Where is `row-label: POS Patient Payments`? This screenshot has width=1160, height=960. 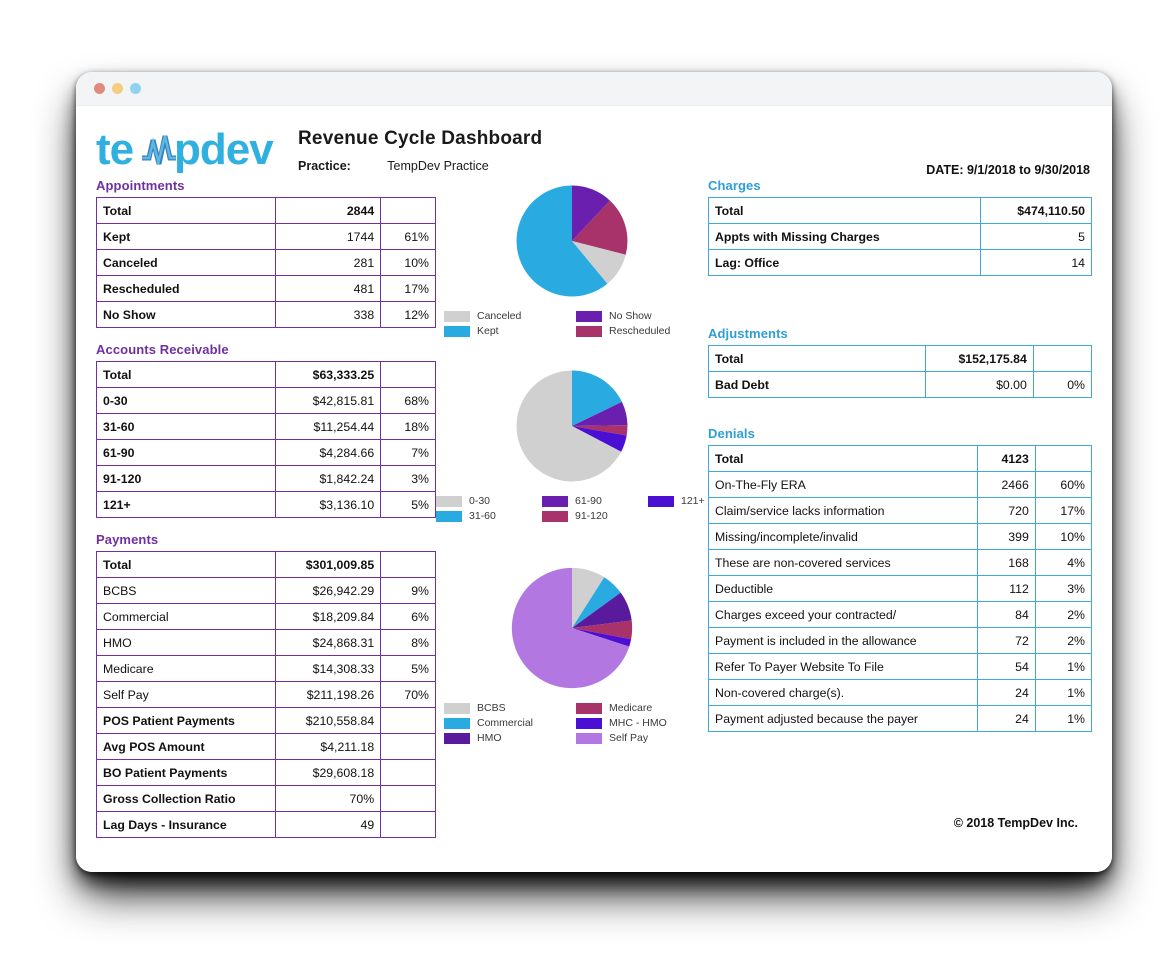 row-label: POS Patient Payments is located at coordinates (186, 720).